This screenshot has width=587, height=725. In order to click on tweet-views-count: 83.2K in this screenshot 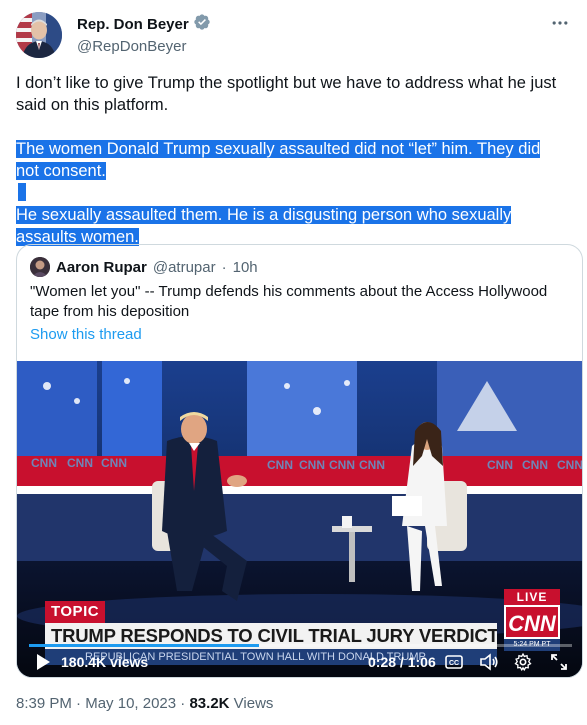, I will do `click(209, 703)`.